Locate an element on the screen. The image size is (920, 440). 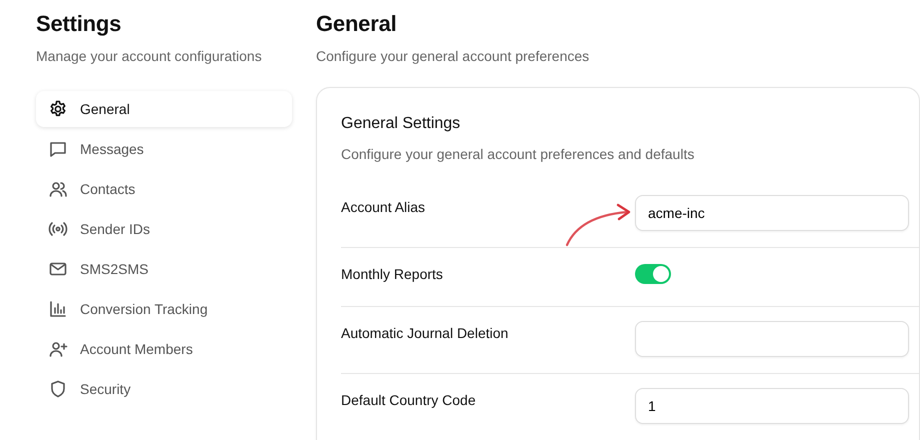
sidebar-item: SMS2SMS is located at coordinates (164, 269).